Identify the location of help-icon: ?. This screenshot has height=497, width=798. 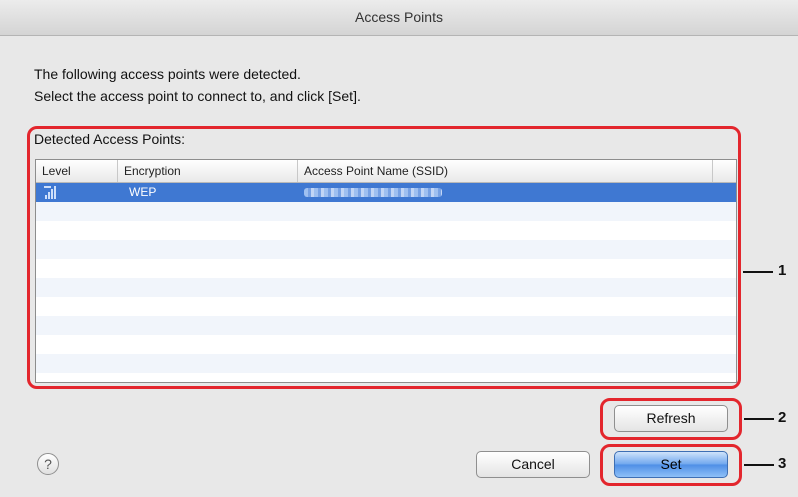
(48, 464).